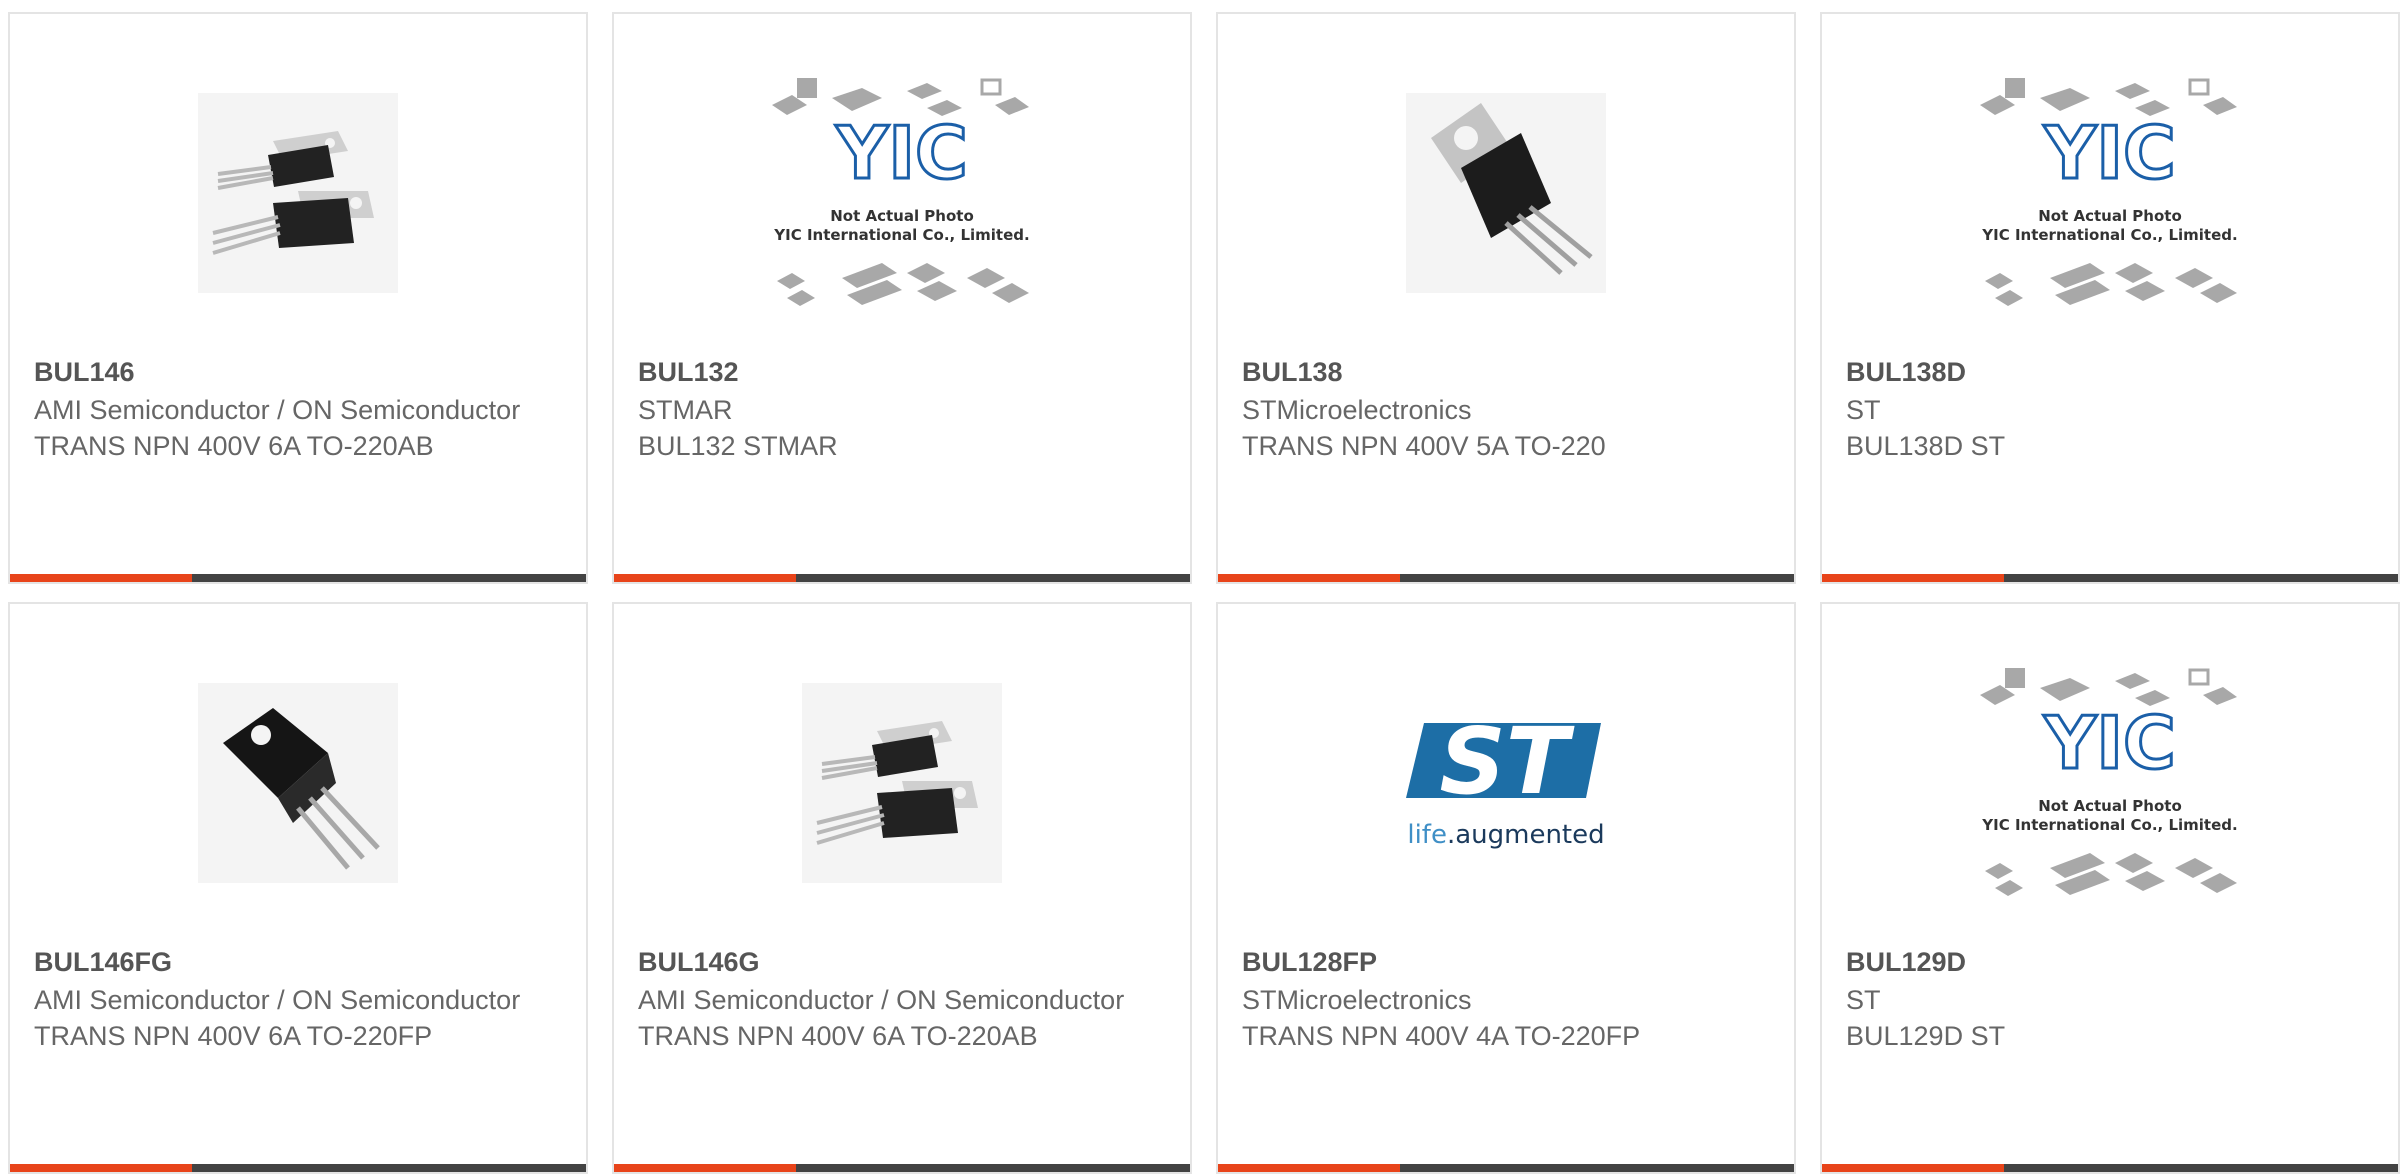 Image resolution: width=2400 pixels, height=1174 pixels. What do you see at coordinates (1508, 372) in the screenshot?
I see `part-number: BUL138` at bounding box center [1508, 372].